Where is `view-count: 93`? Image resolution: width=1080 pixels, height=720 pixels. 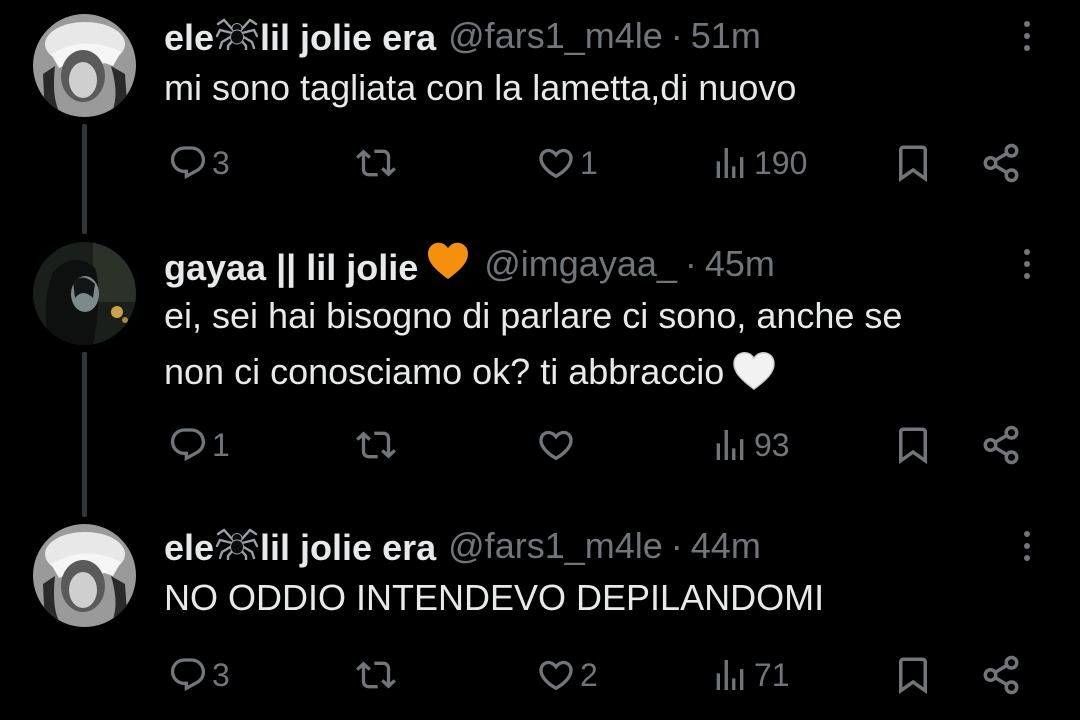 view-count: 93 is located at coordinates (772, 444).